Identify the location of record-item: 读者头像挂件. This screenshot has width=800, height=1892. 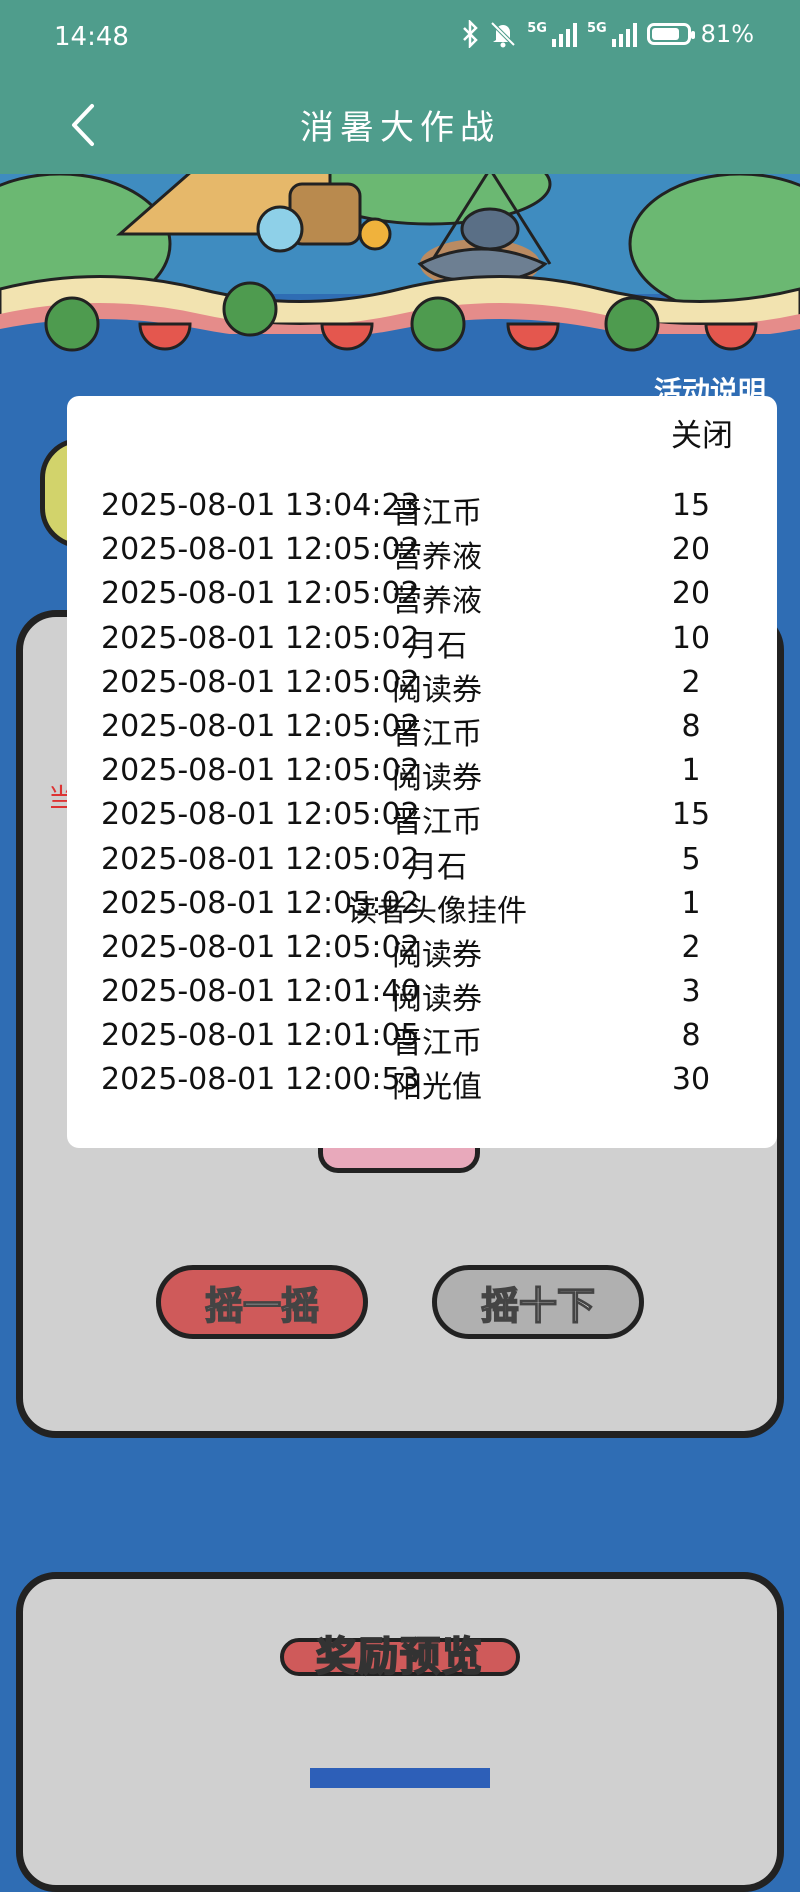
(437, 911).